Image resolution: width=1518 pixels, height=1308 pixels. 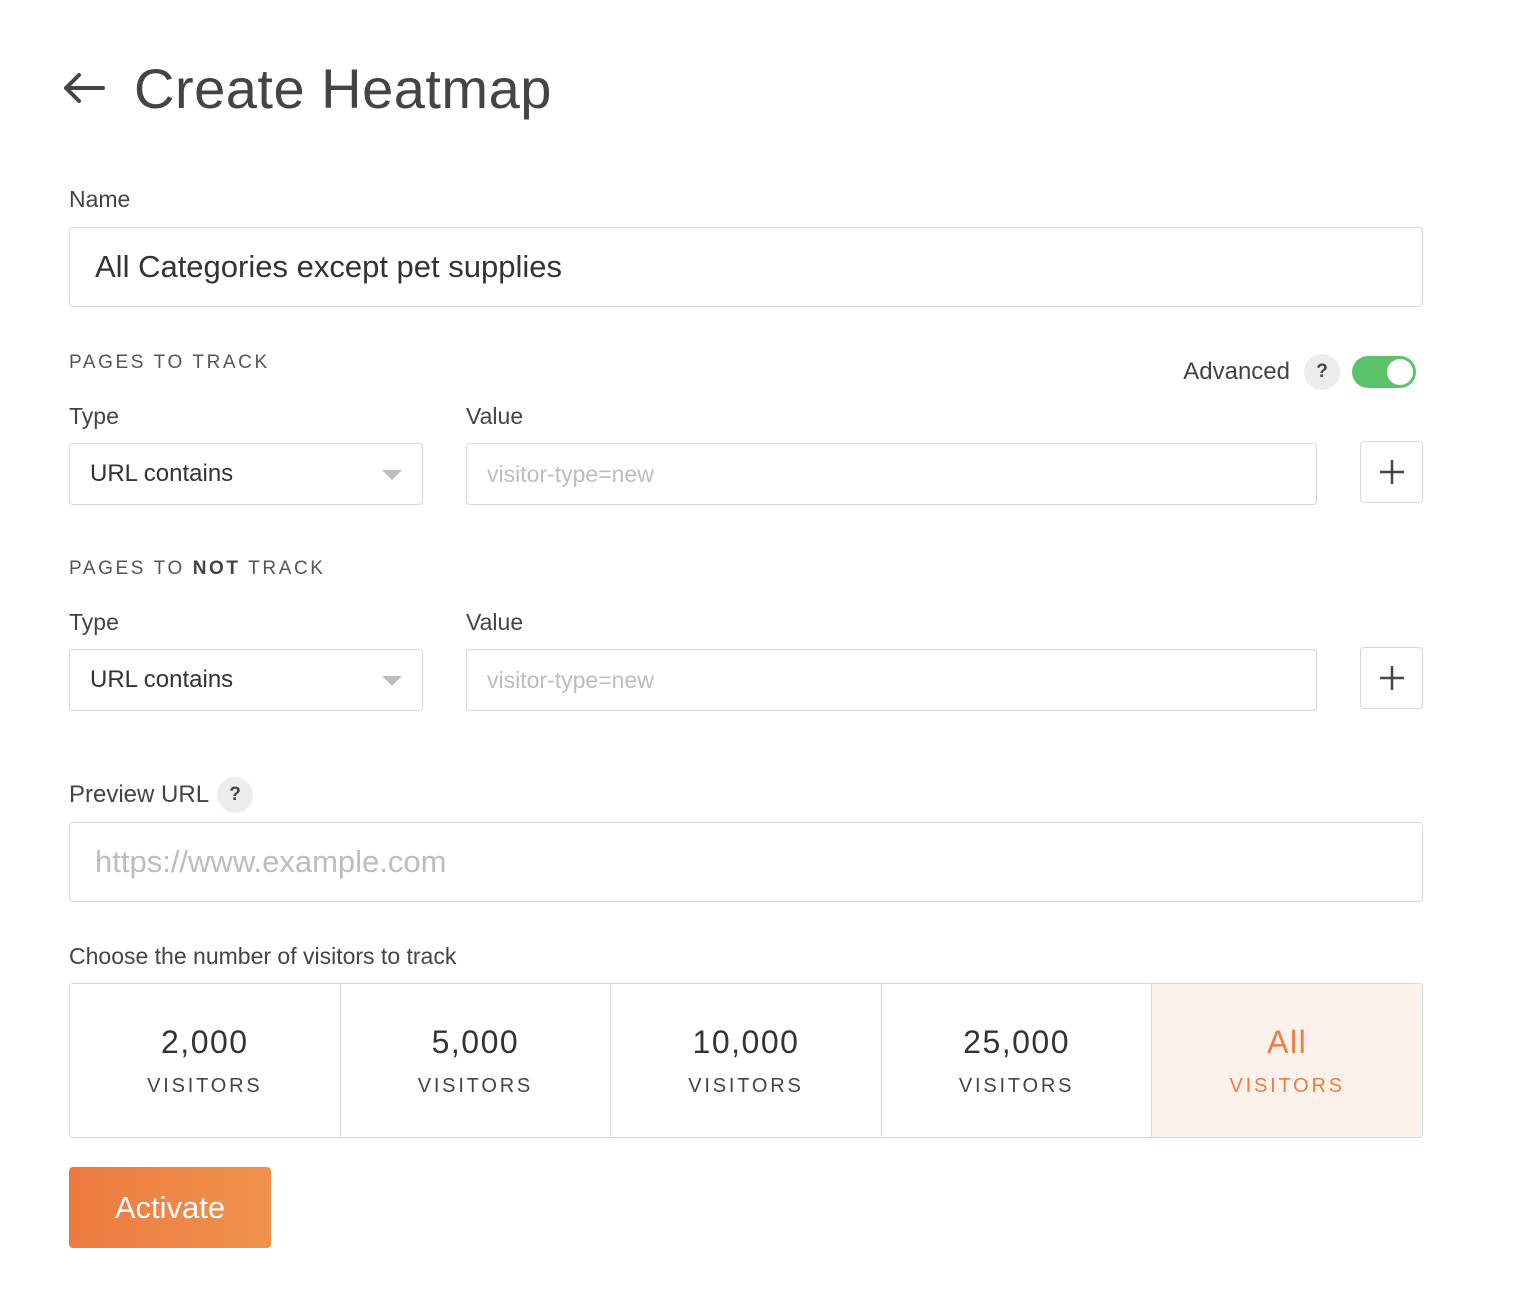 I want to click on visitor-option-all: All VISITORS, so click(x=1287, y=1060).